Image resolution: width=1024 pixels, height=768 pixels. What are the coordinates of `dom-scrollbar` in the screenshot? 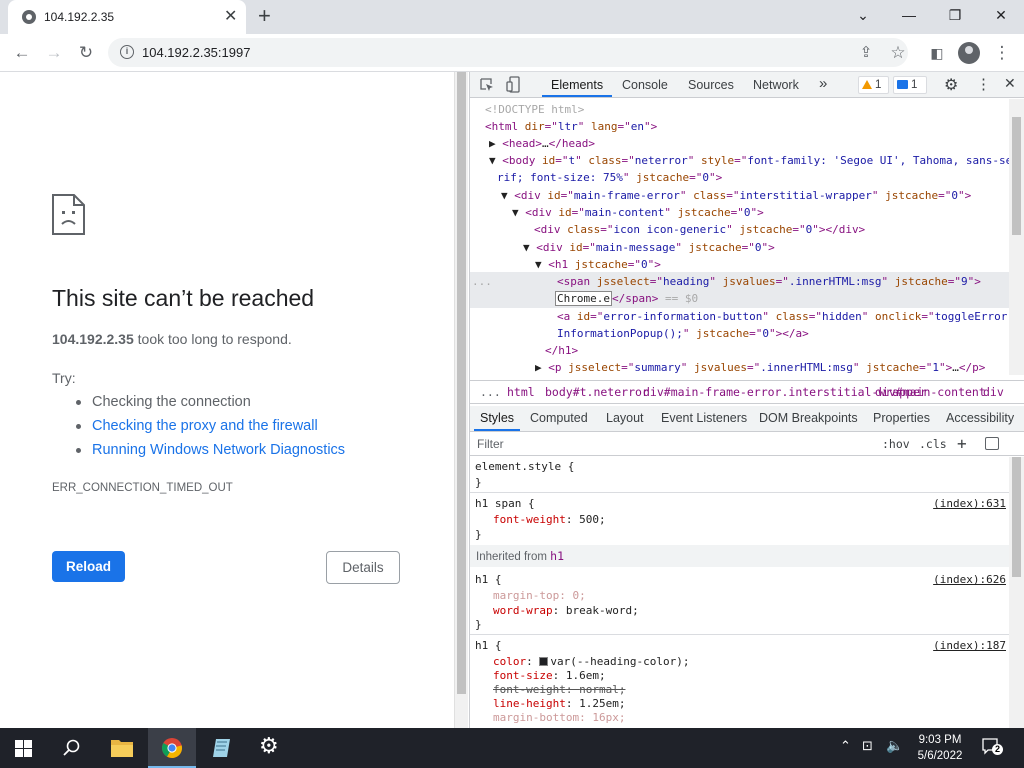 It's located at (1016, 237).